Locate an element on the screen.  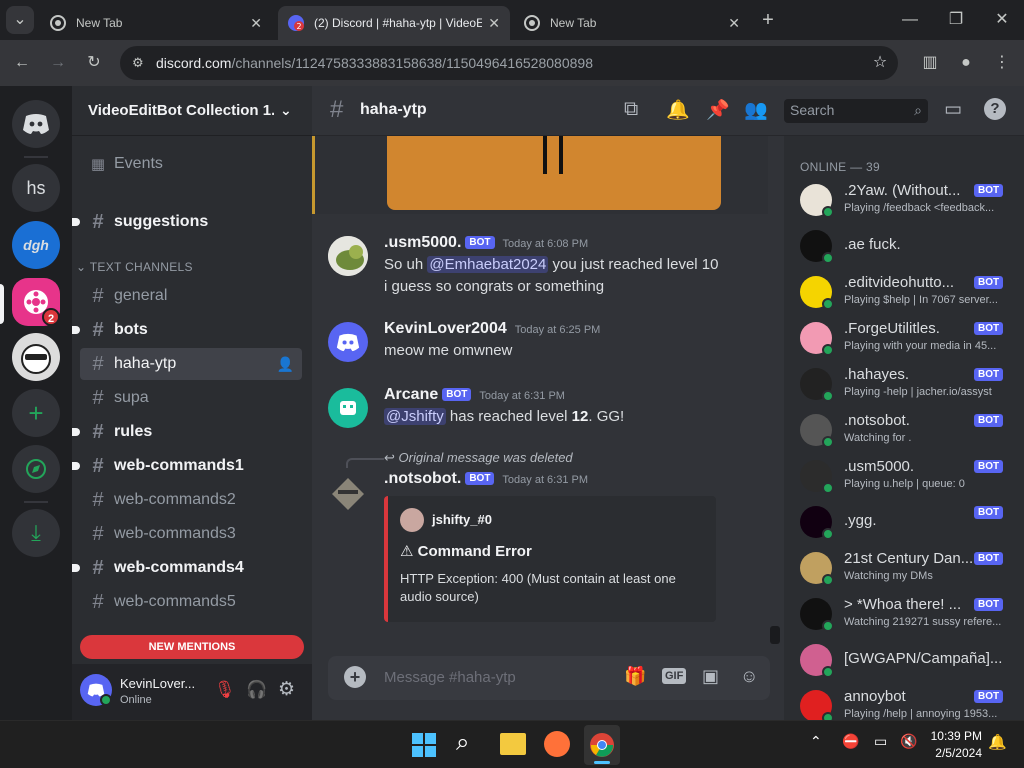
add-attachment-icon: + is located at coordinates (355, 677).